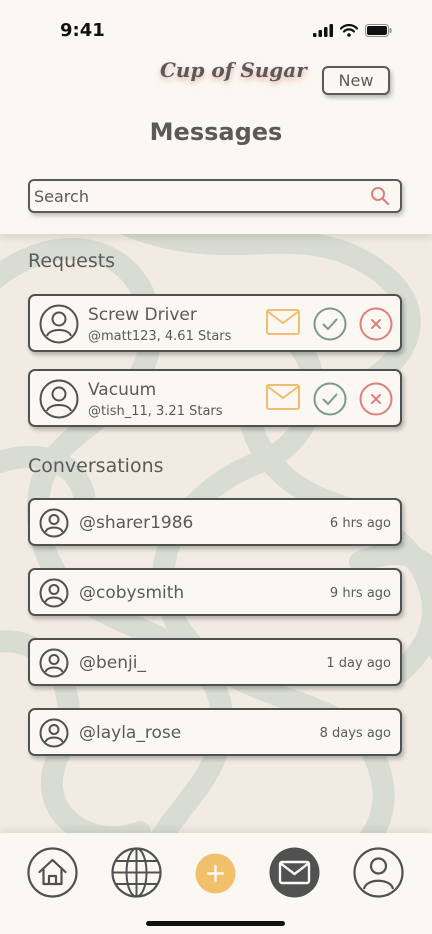 The height and width of the screenshot is (934, 432). What do you see at coordinates (52, 872) in the screenshot?
I see `home-icon` at bounding box center [52, 872].